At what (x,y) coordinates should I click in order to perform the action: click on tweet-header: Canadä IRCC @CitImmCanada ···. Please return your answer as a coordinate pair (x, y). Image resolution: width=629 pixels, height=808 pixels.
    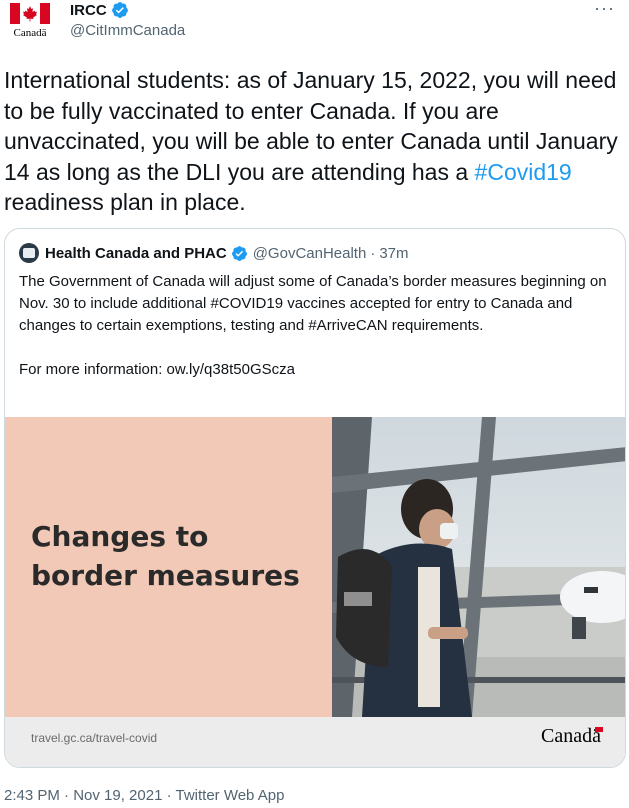
    Looking at the image, I should click on (314, 28).